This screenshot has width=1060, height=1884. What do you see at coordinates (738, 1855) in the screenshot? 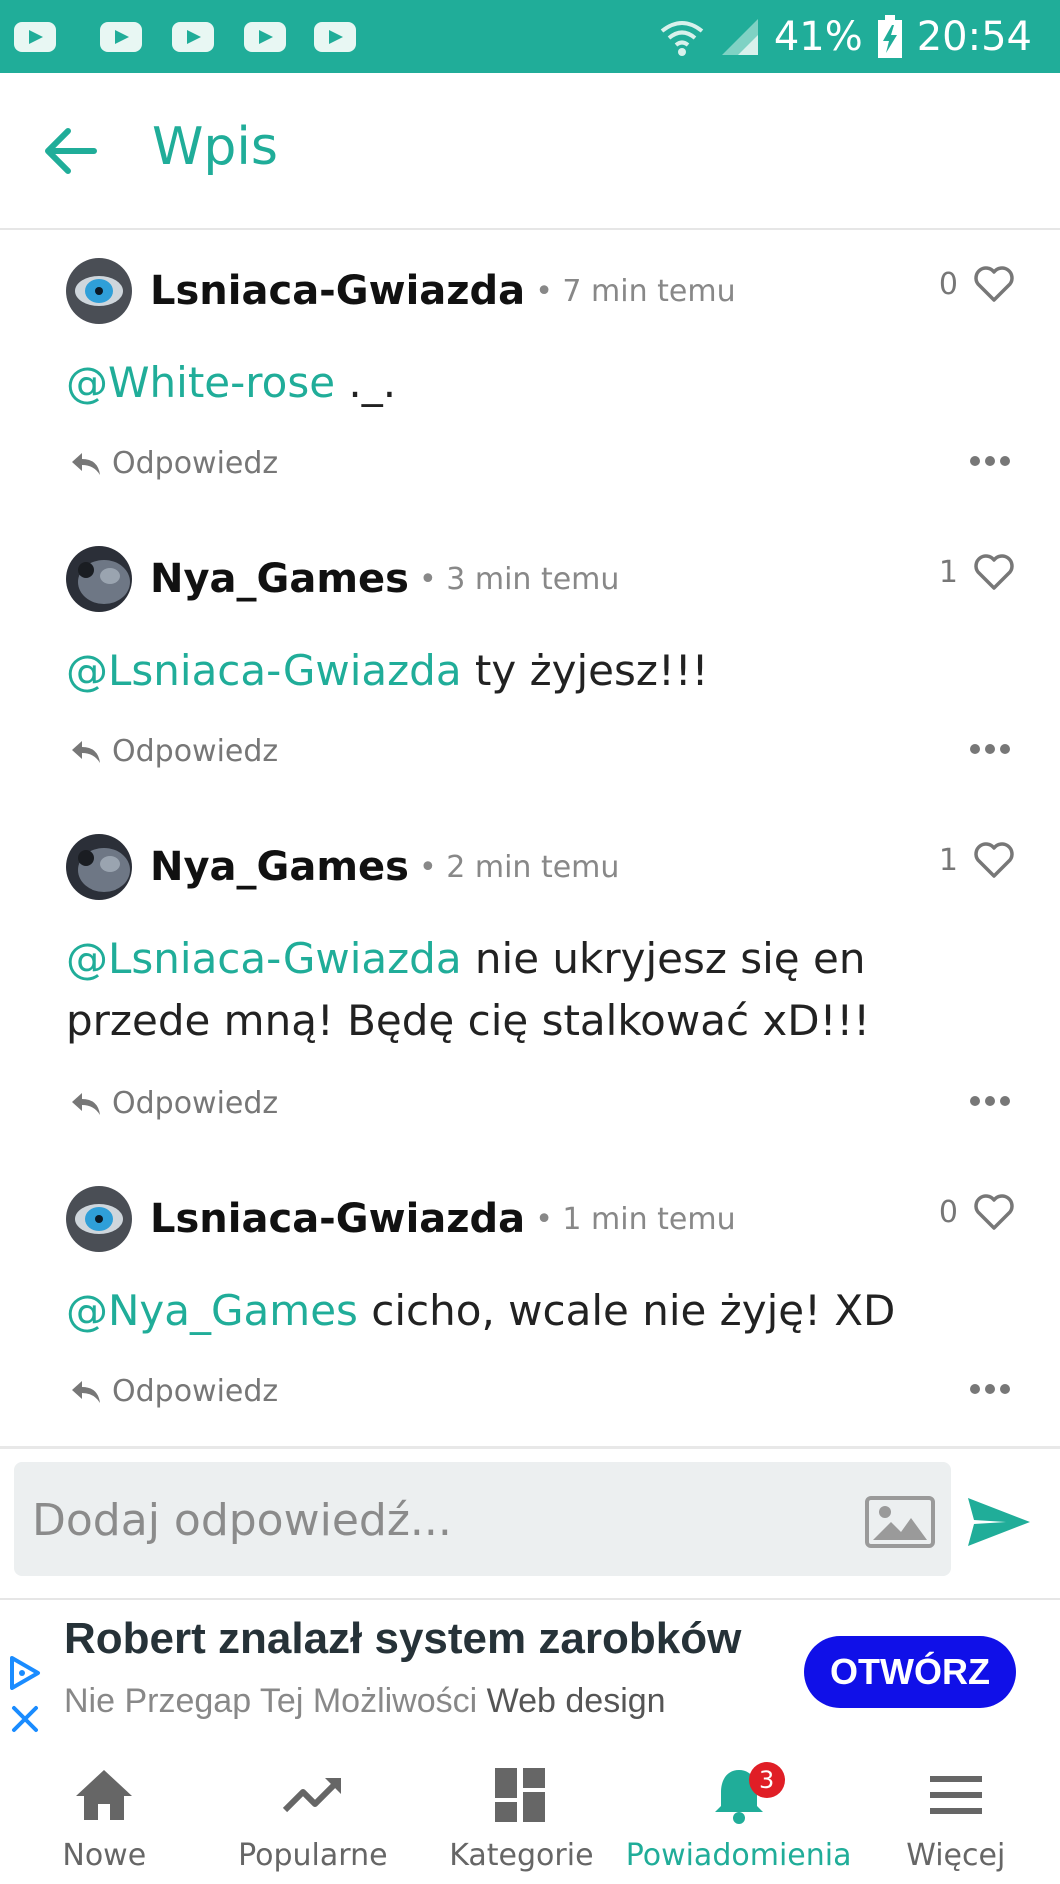
I see `nav-label: Powiadomienia` at bounding box center [738, 1855].